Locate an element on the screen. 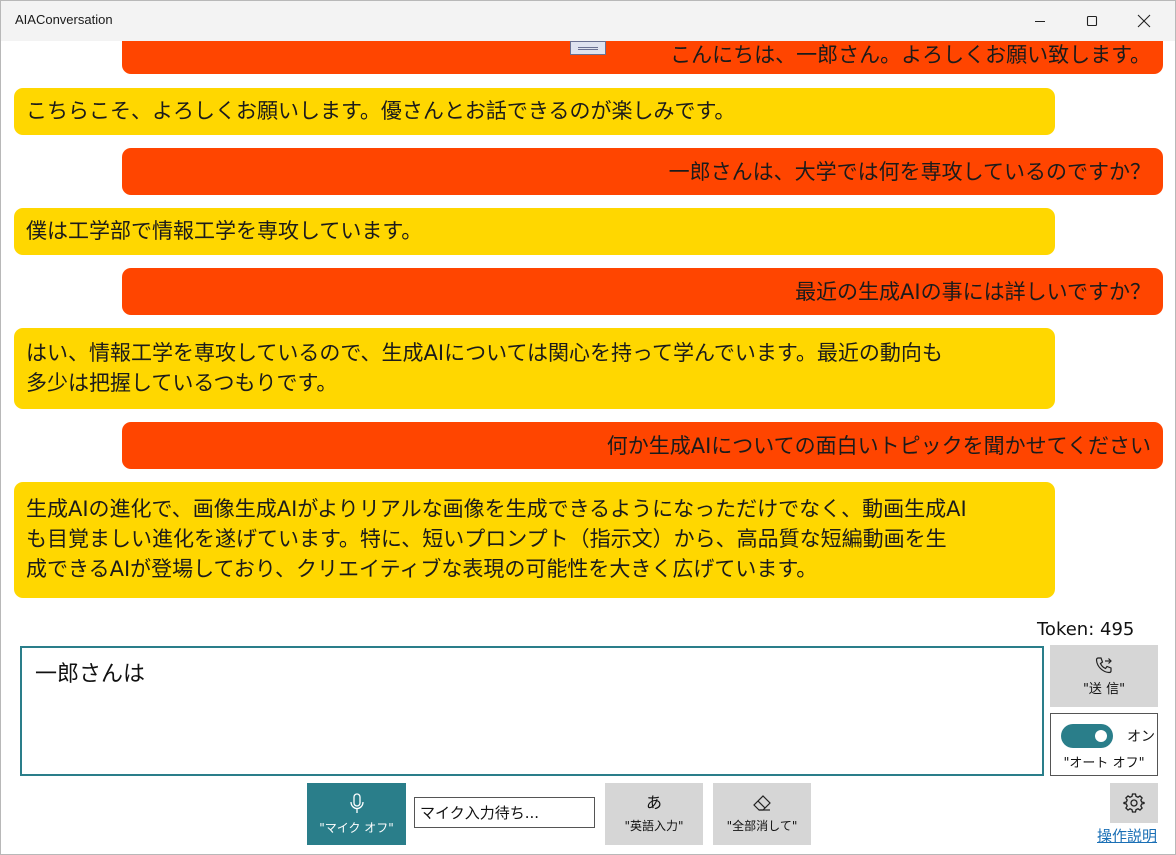 The height and width of the screenshot is (855, 1176). close-icon is located at coordinates (1144, 21).